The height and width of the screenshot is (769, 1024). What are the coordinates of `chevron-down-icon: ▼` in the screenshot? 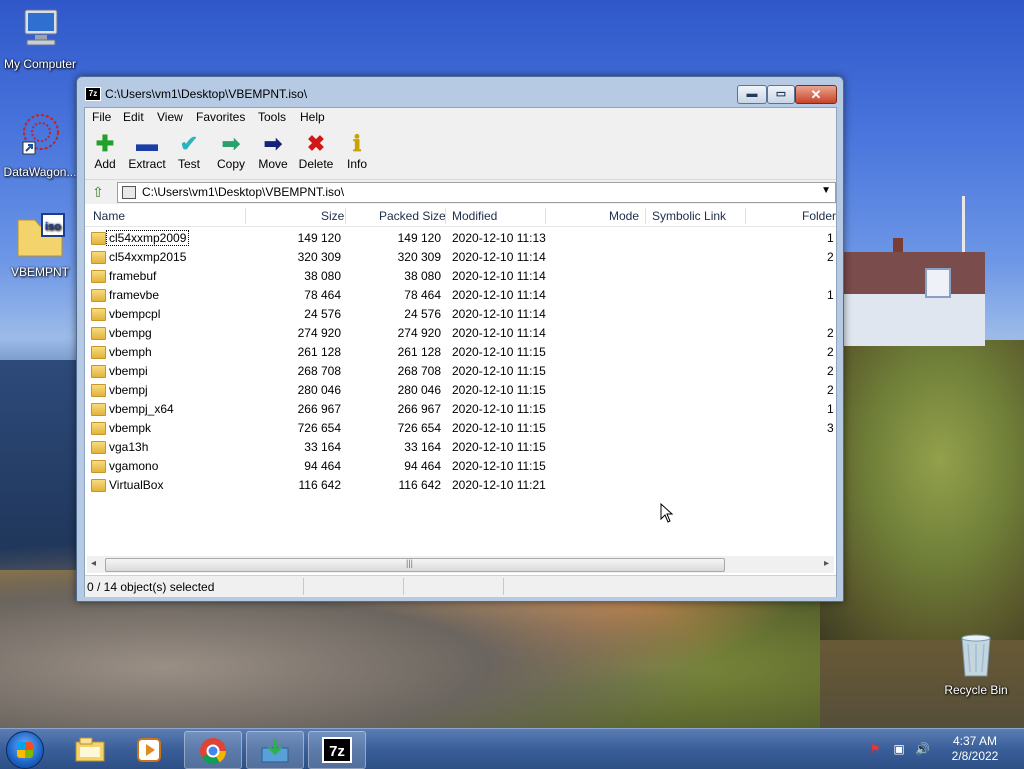 It's located at (826, 190).